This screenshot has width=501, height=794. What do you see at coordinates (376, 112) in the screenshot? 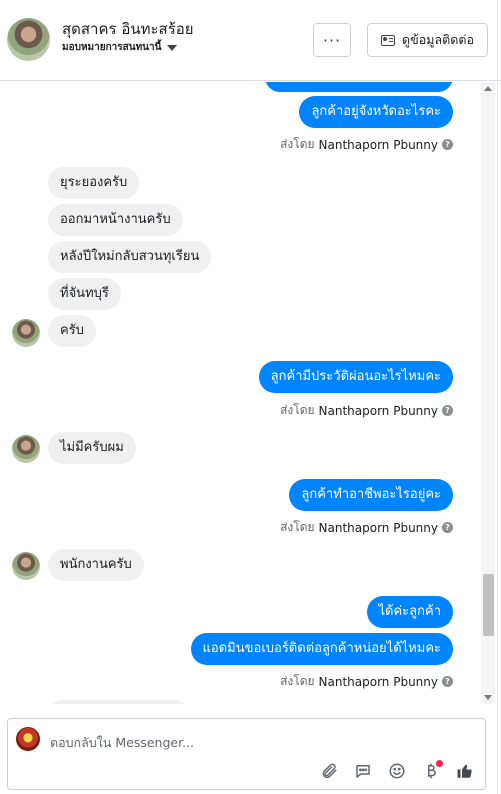
I see `message-bubble-outgoing: ลูกค้าอยู่จังหวัดอะไรคะ` at bounding box center [376, 112].